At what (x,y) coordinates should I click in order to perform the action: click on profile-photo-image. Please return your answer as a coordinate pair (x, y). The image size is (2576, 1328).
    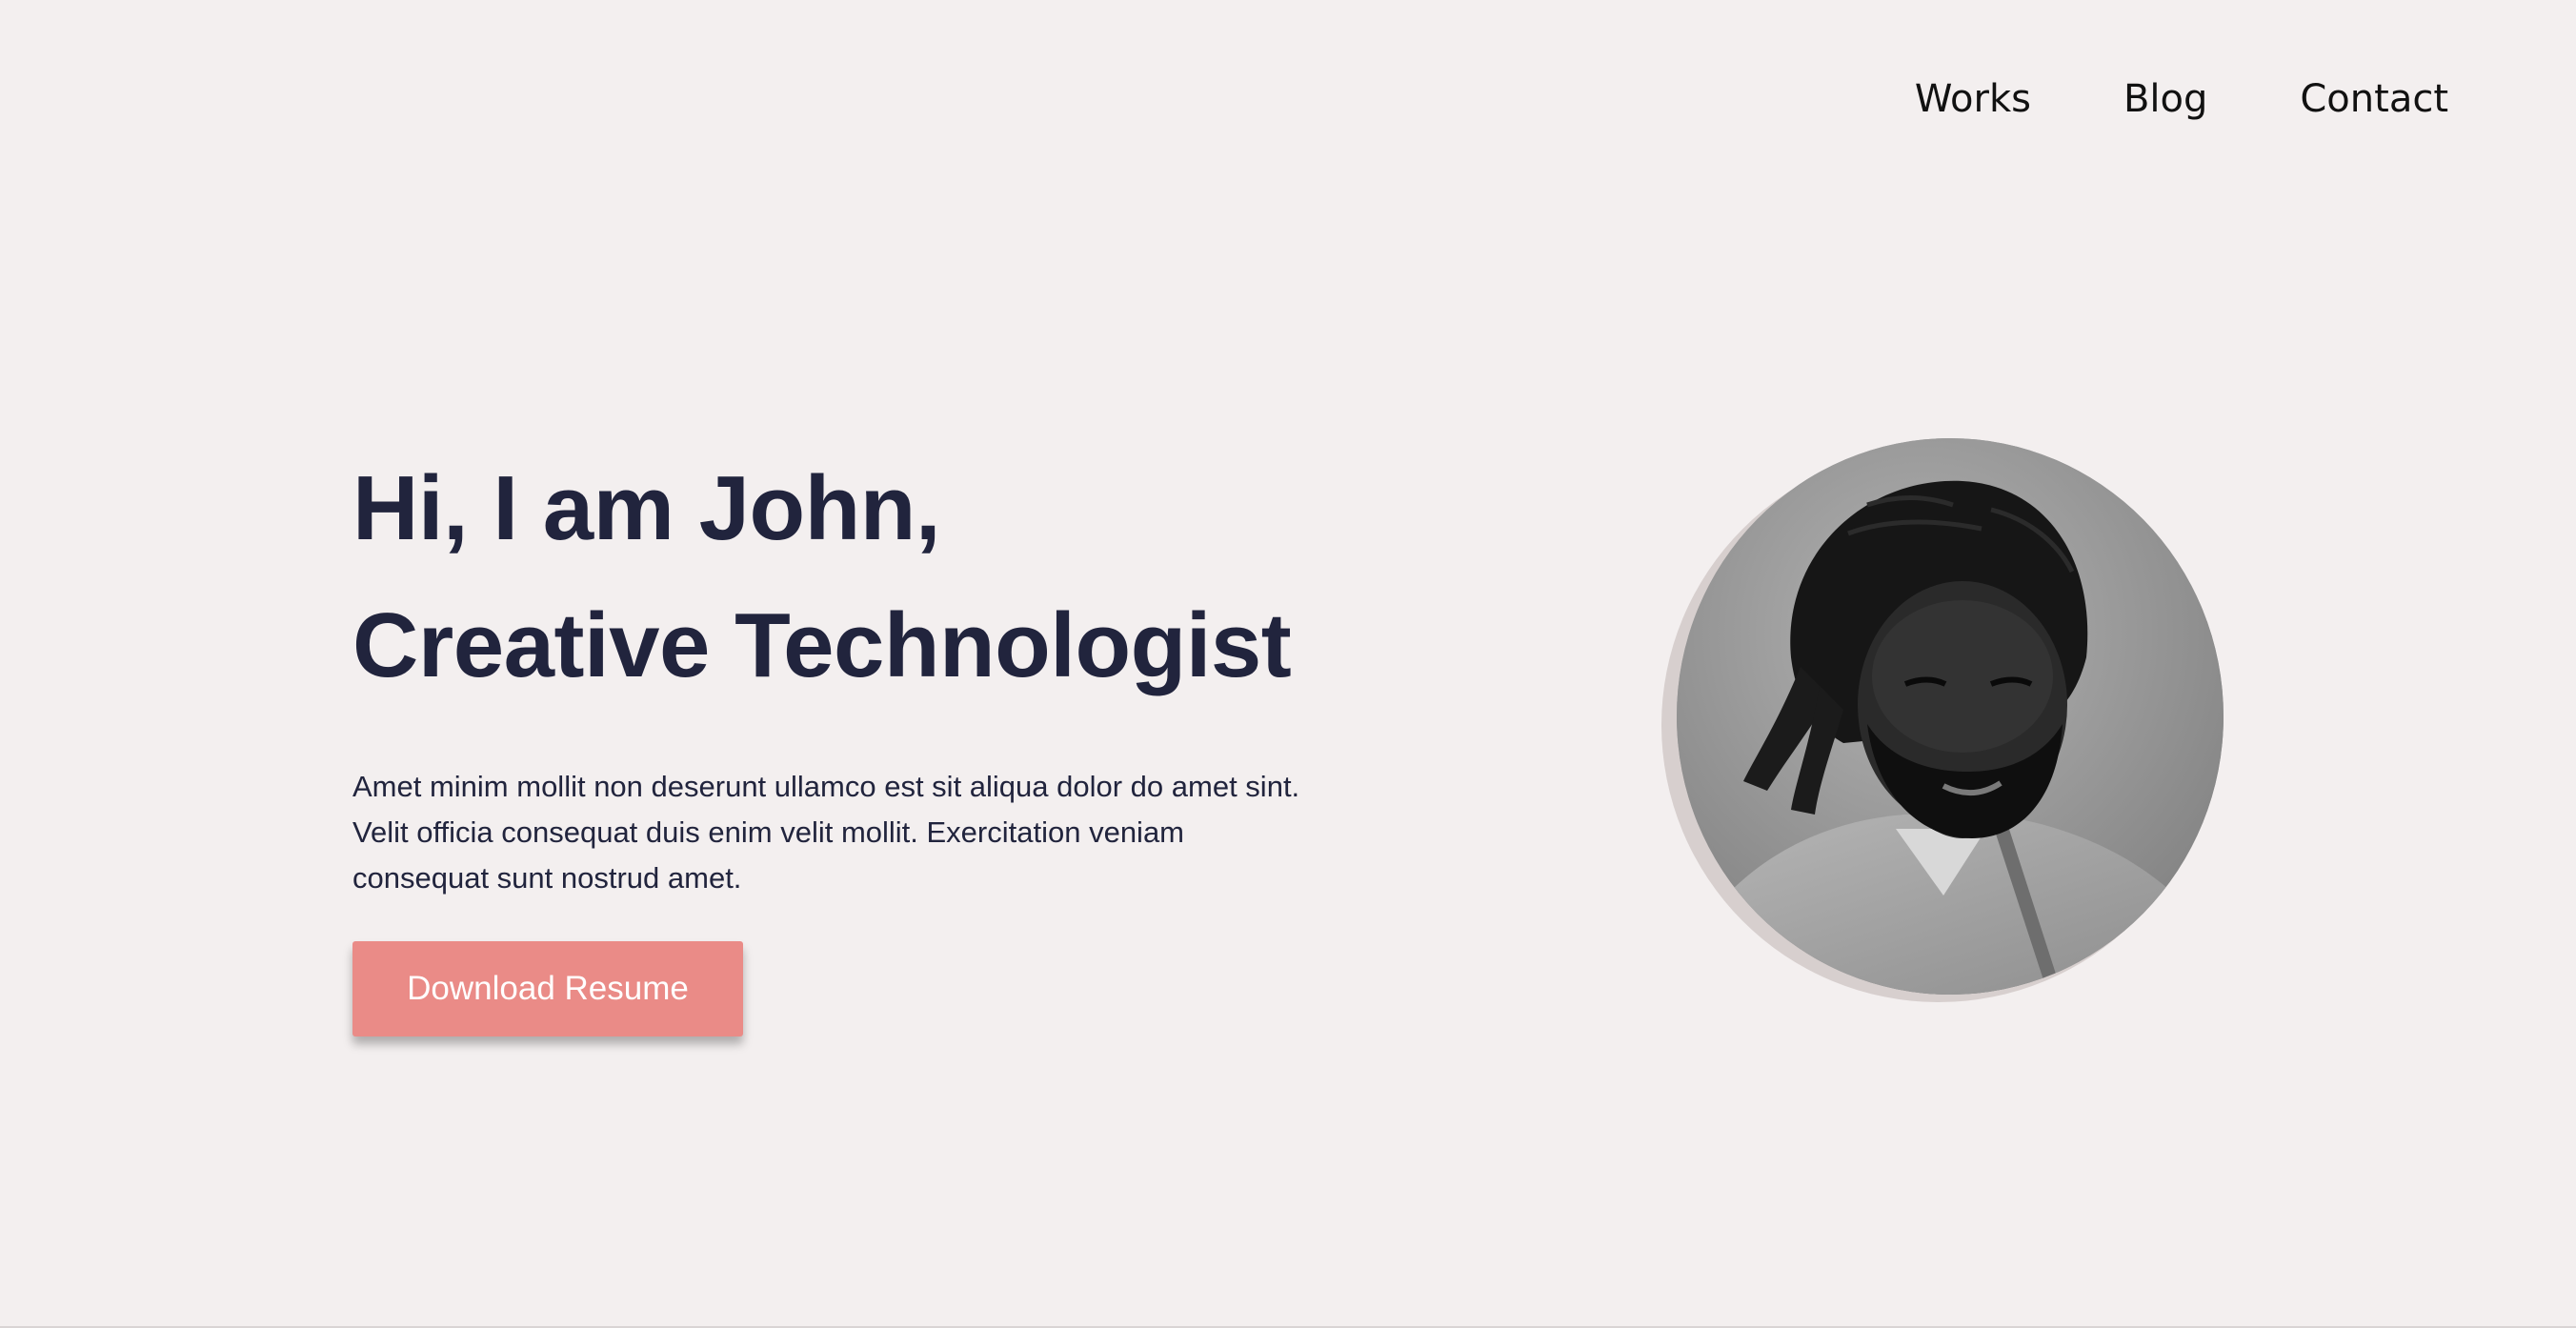
    Looking at the image, I should click on (1950, 716).